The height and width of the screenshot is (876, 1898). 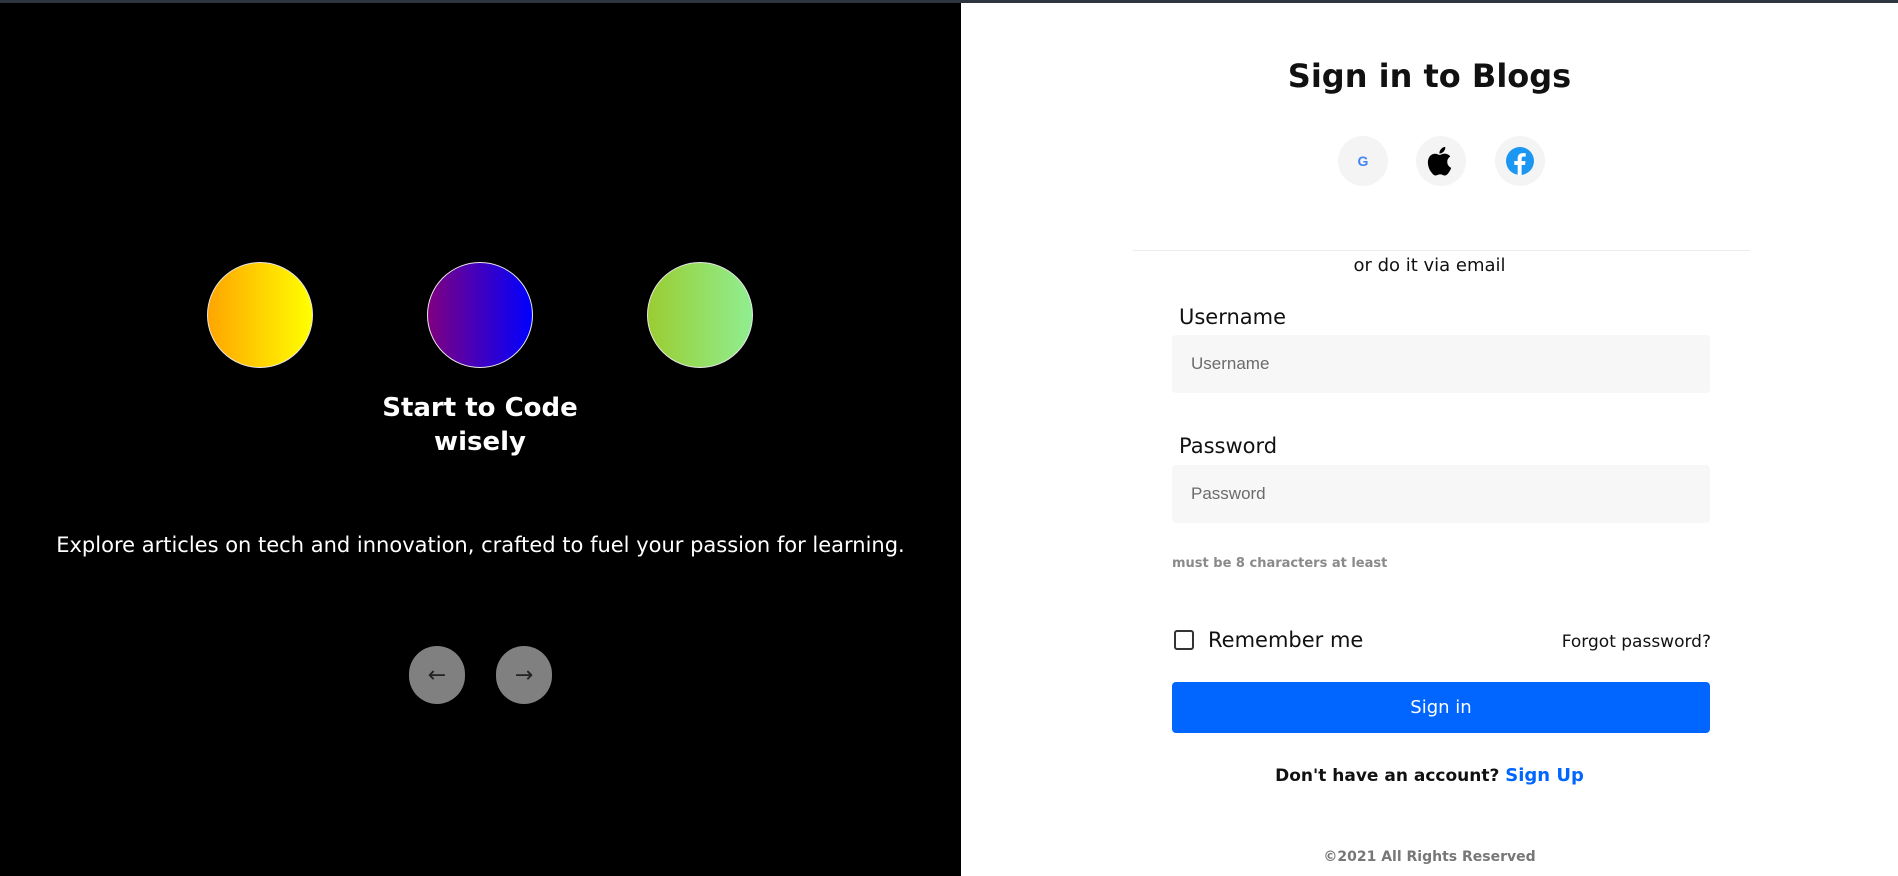 I want to click on carousel-next-button: →, so click(x=524, y=675).